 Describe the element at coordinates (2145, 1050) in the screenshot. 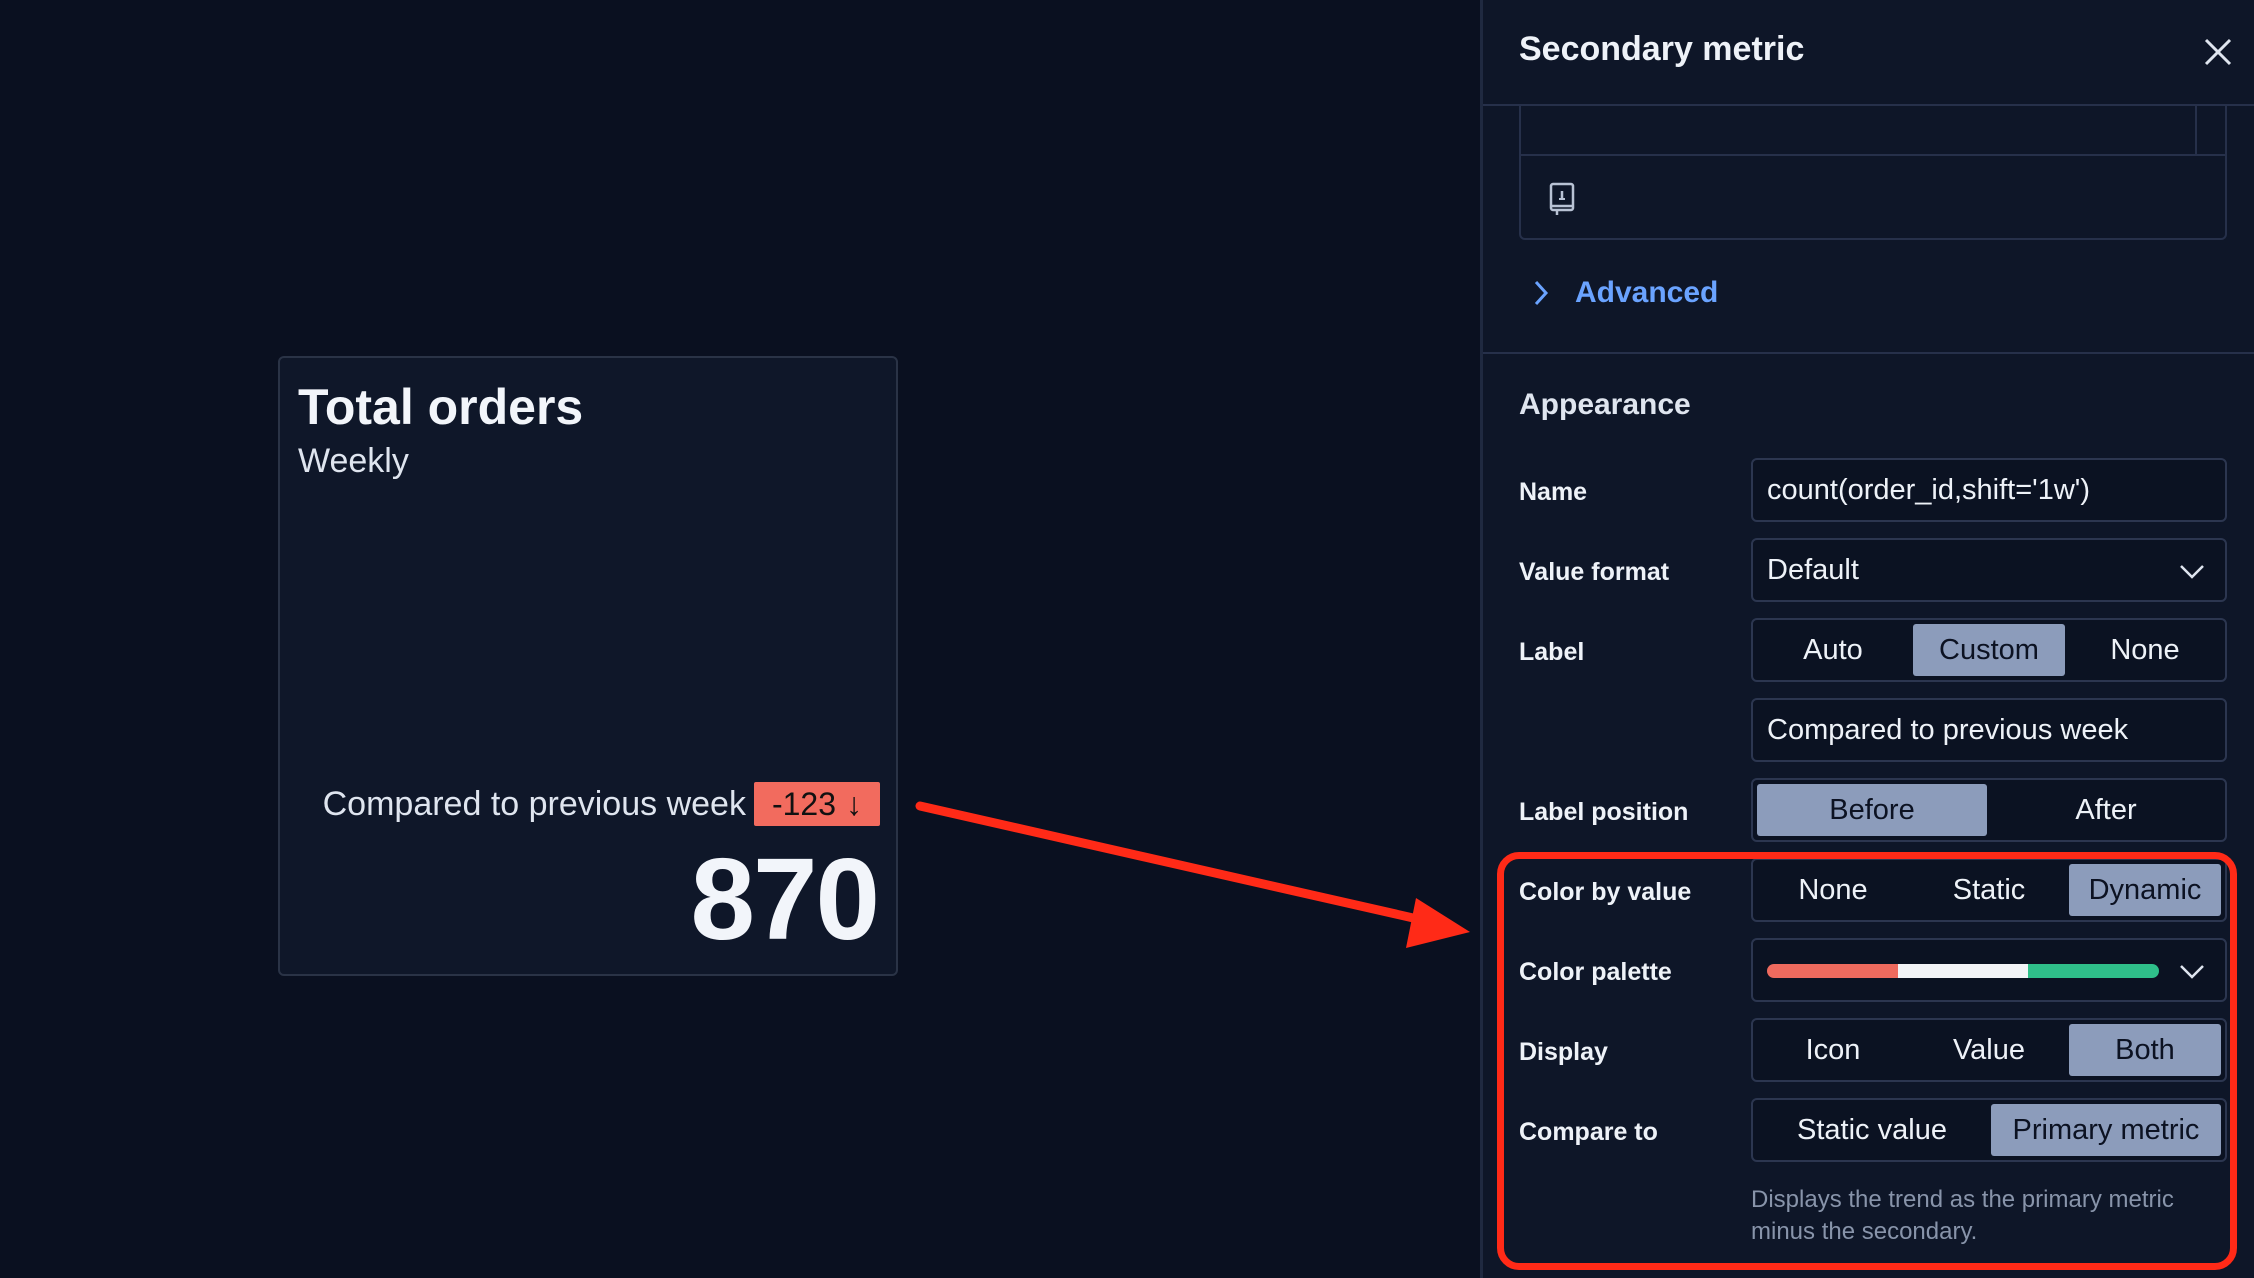

I see `display-both-button: Both` at that location.